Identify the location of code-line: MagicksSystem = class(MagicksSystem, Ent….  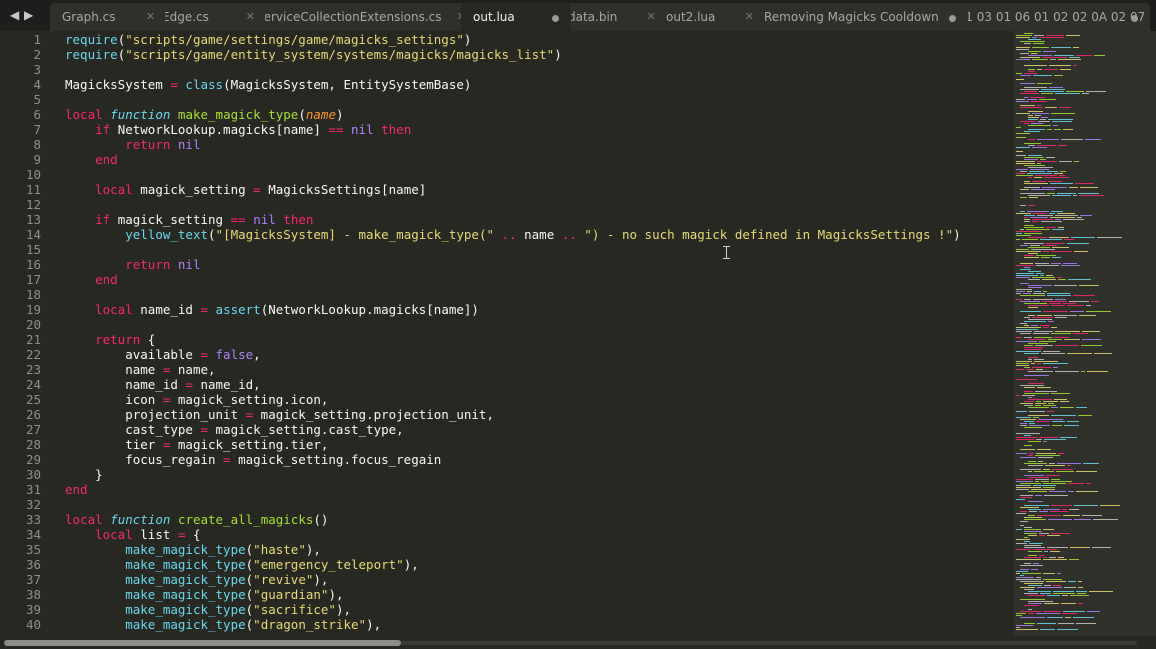
(268, 84).